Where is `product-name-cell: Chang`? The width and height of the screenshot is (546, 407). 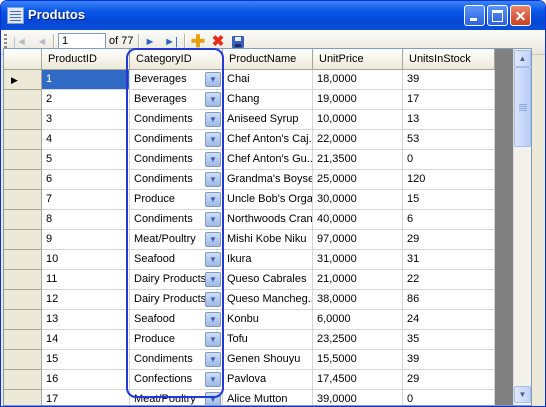
product-name-cell: Chang is located at coordinates (268, 100).